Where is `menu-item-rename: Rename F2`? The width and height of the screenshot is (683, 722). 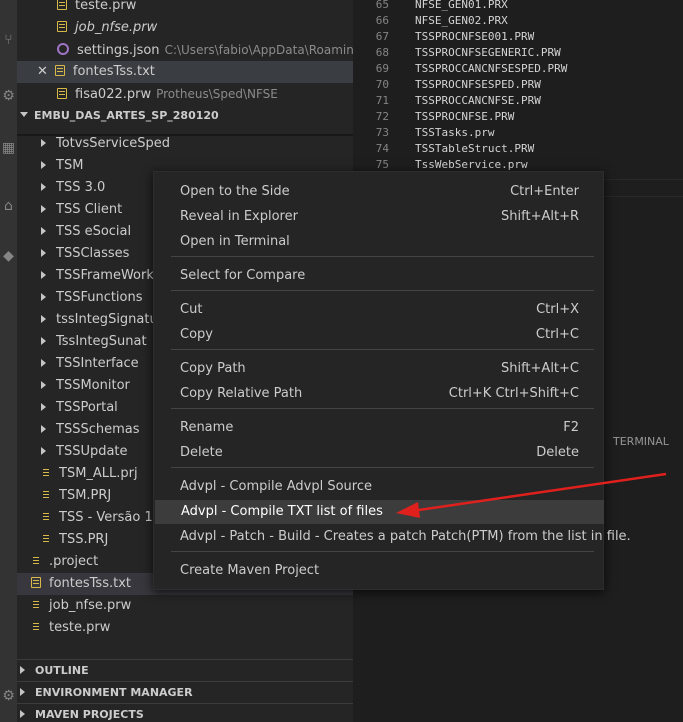 menu-item-rename: Rename F2 is located at coordinates (379, 428).